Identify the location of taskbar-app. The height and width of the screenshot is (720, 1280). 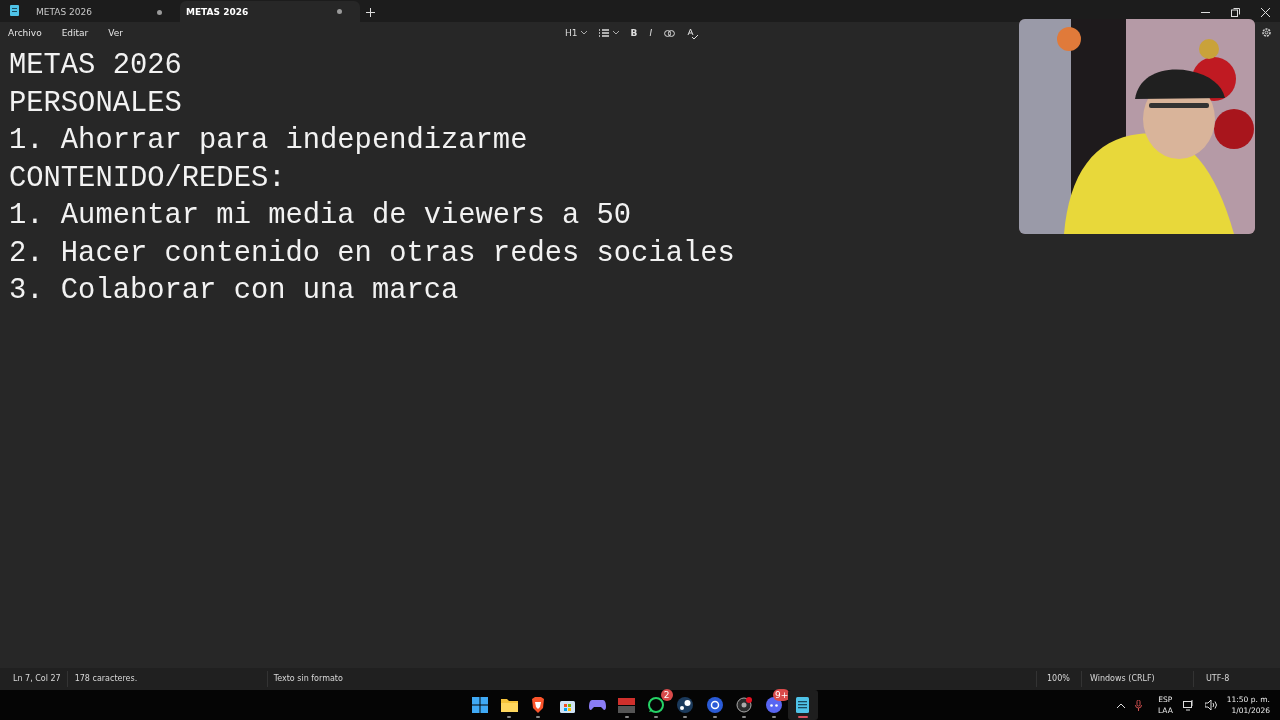
(803, 705).